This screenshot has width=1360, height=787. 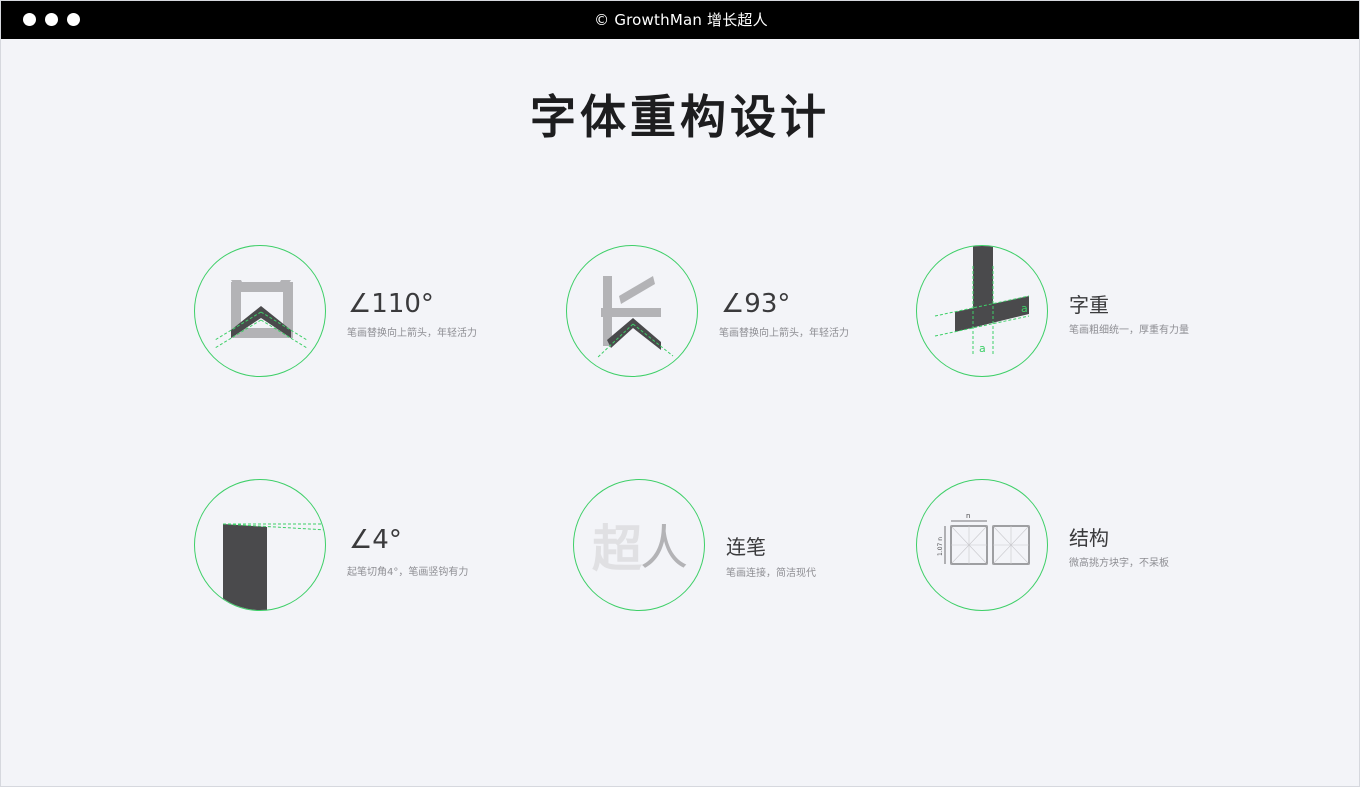 What do you see at coordinates (1129, 330) in the screenshot?
I see `feature-desc-weight: 笔画粗细统一，厚重有力量` at bounding box center [1129, 330].